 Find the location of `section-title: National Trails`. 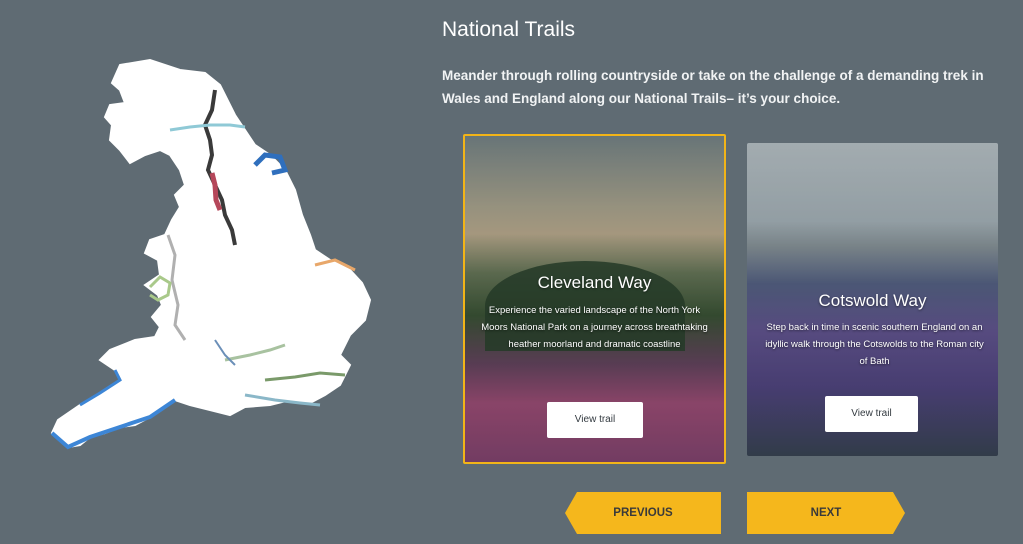

section-title: National Trails is located at coordinates (509, 29).